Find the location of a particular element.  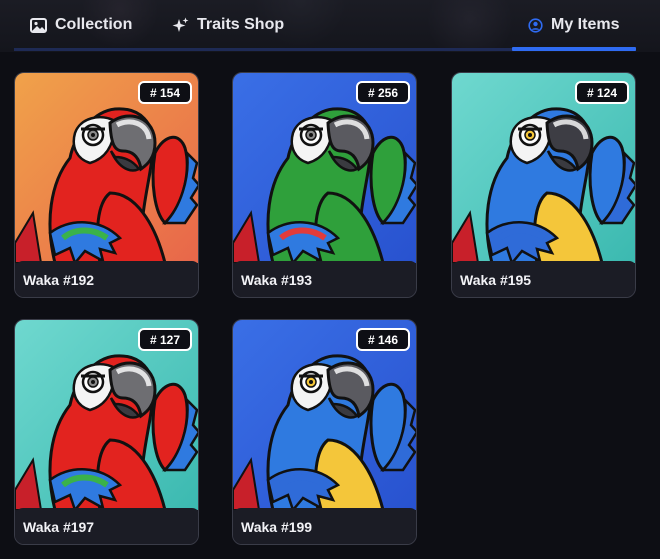

item-name: Waka #193 is located at coordinates (324, 279).